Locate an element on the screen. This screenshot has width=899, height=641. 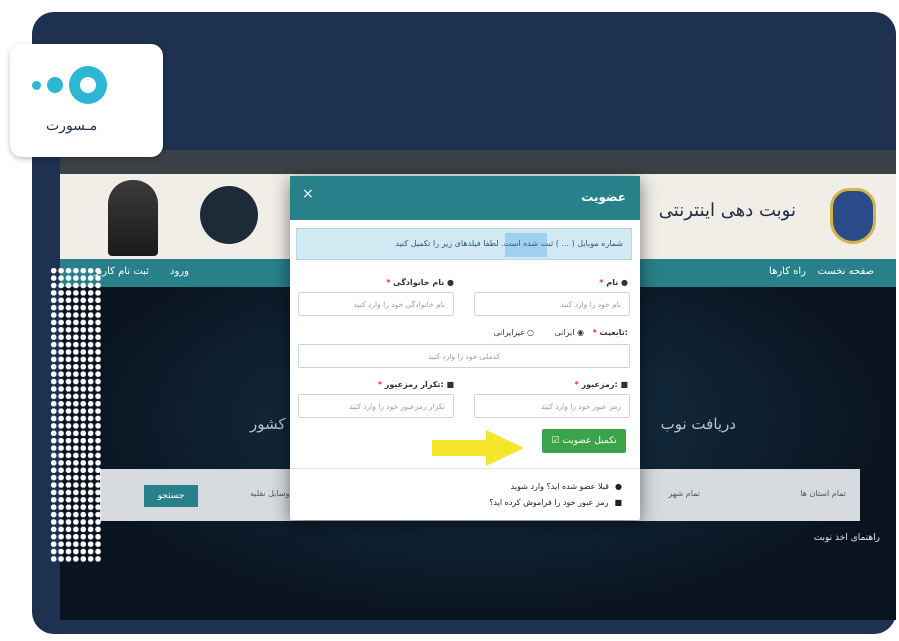
radio-iranian: ایرانی ◉ is located at coordinates (569, 332).